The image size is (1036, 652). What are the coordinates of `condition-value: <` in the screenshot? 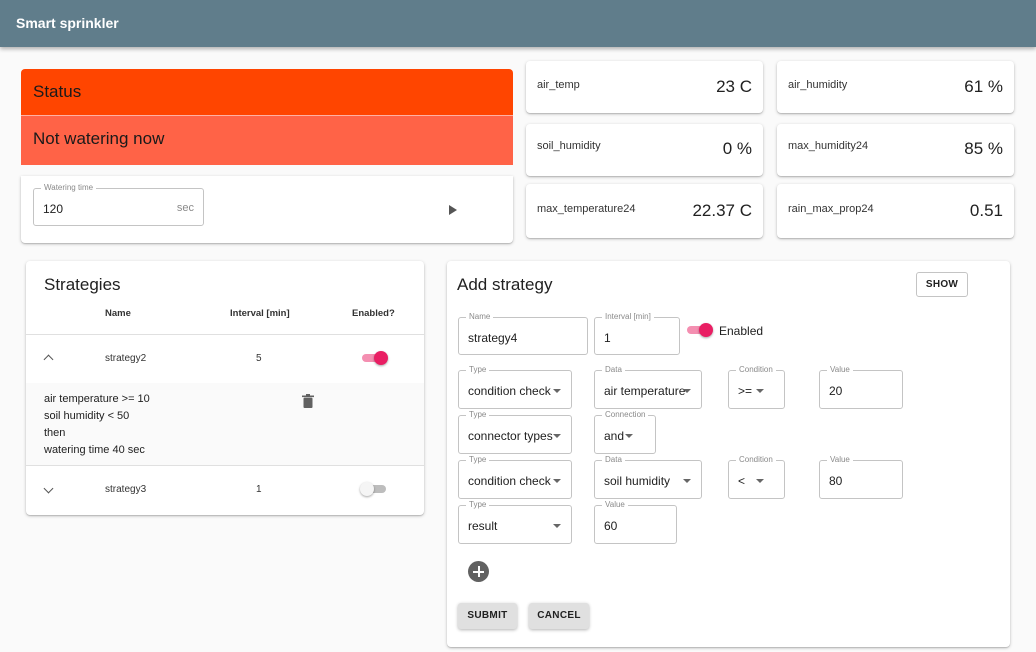 It's located at (742, 481).